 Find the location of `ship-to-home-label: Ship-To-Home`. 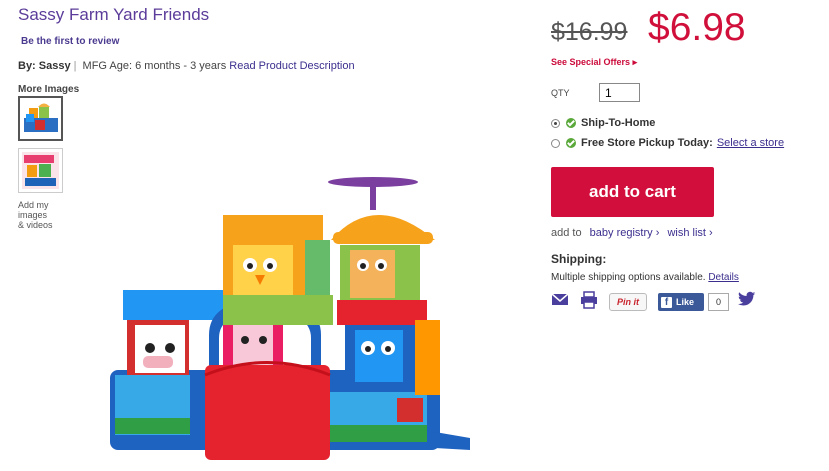

ship-to-home-label: Ship-To-Home is located at coordinates (618, 123).